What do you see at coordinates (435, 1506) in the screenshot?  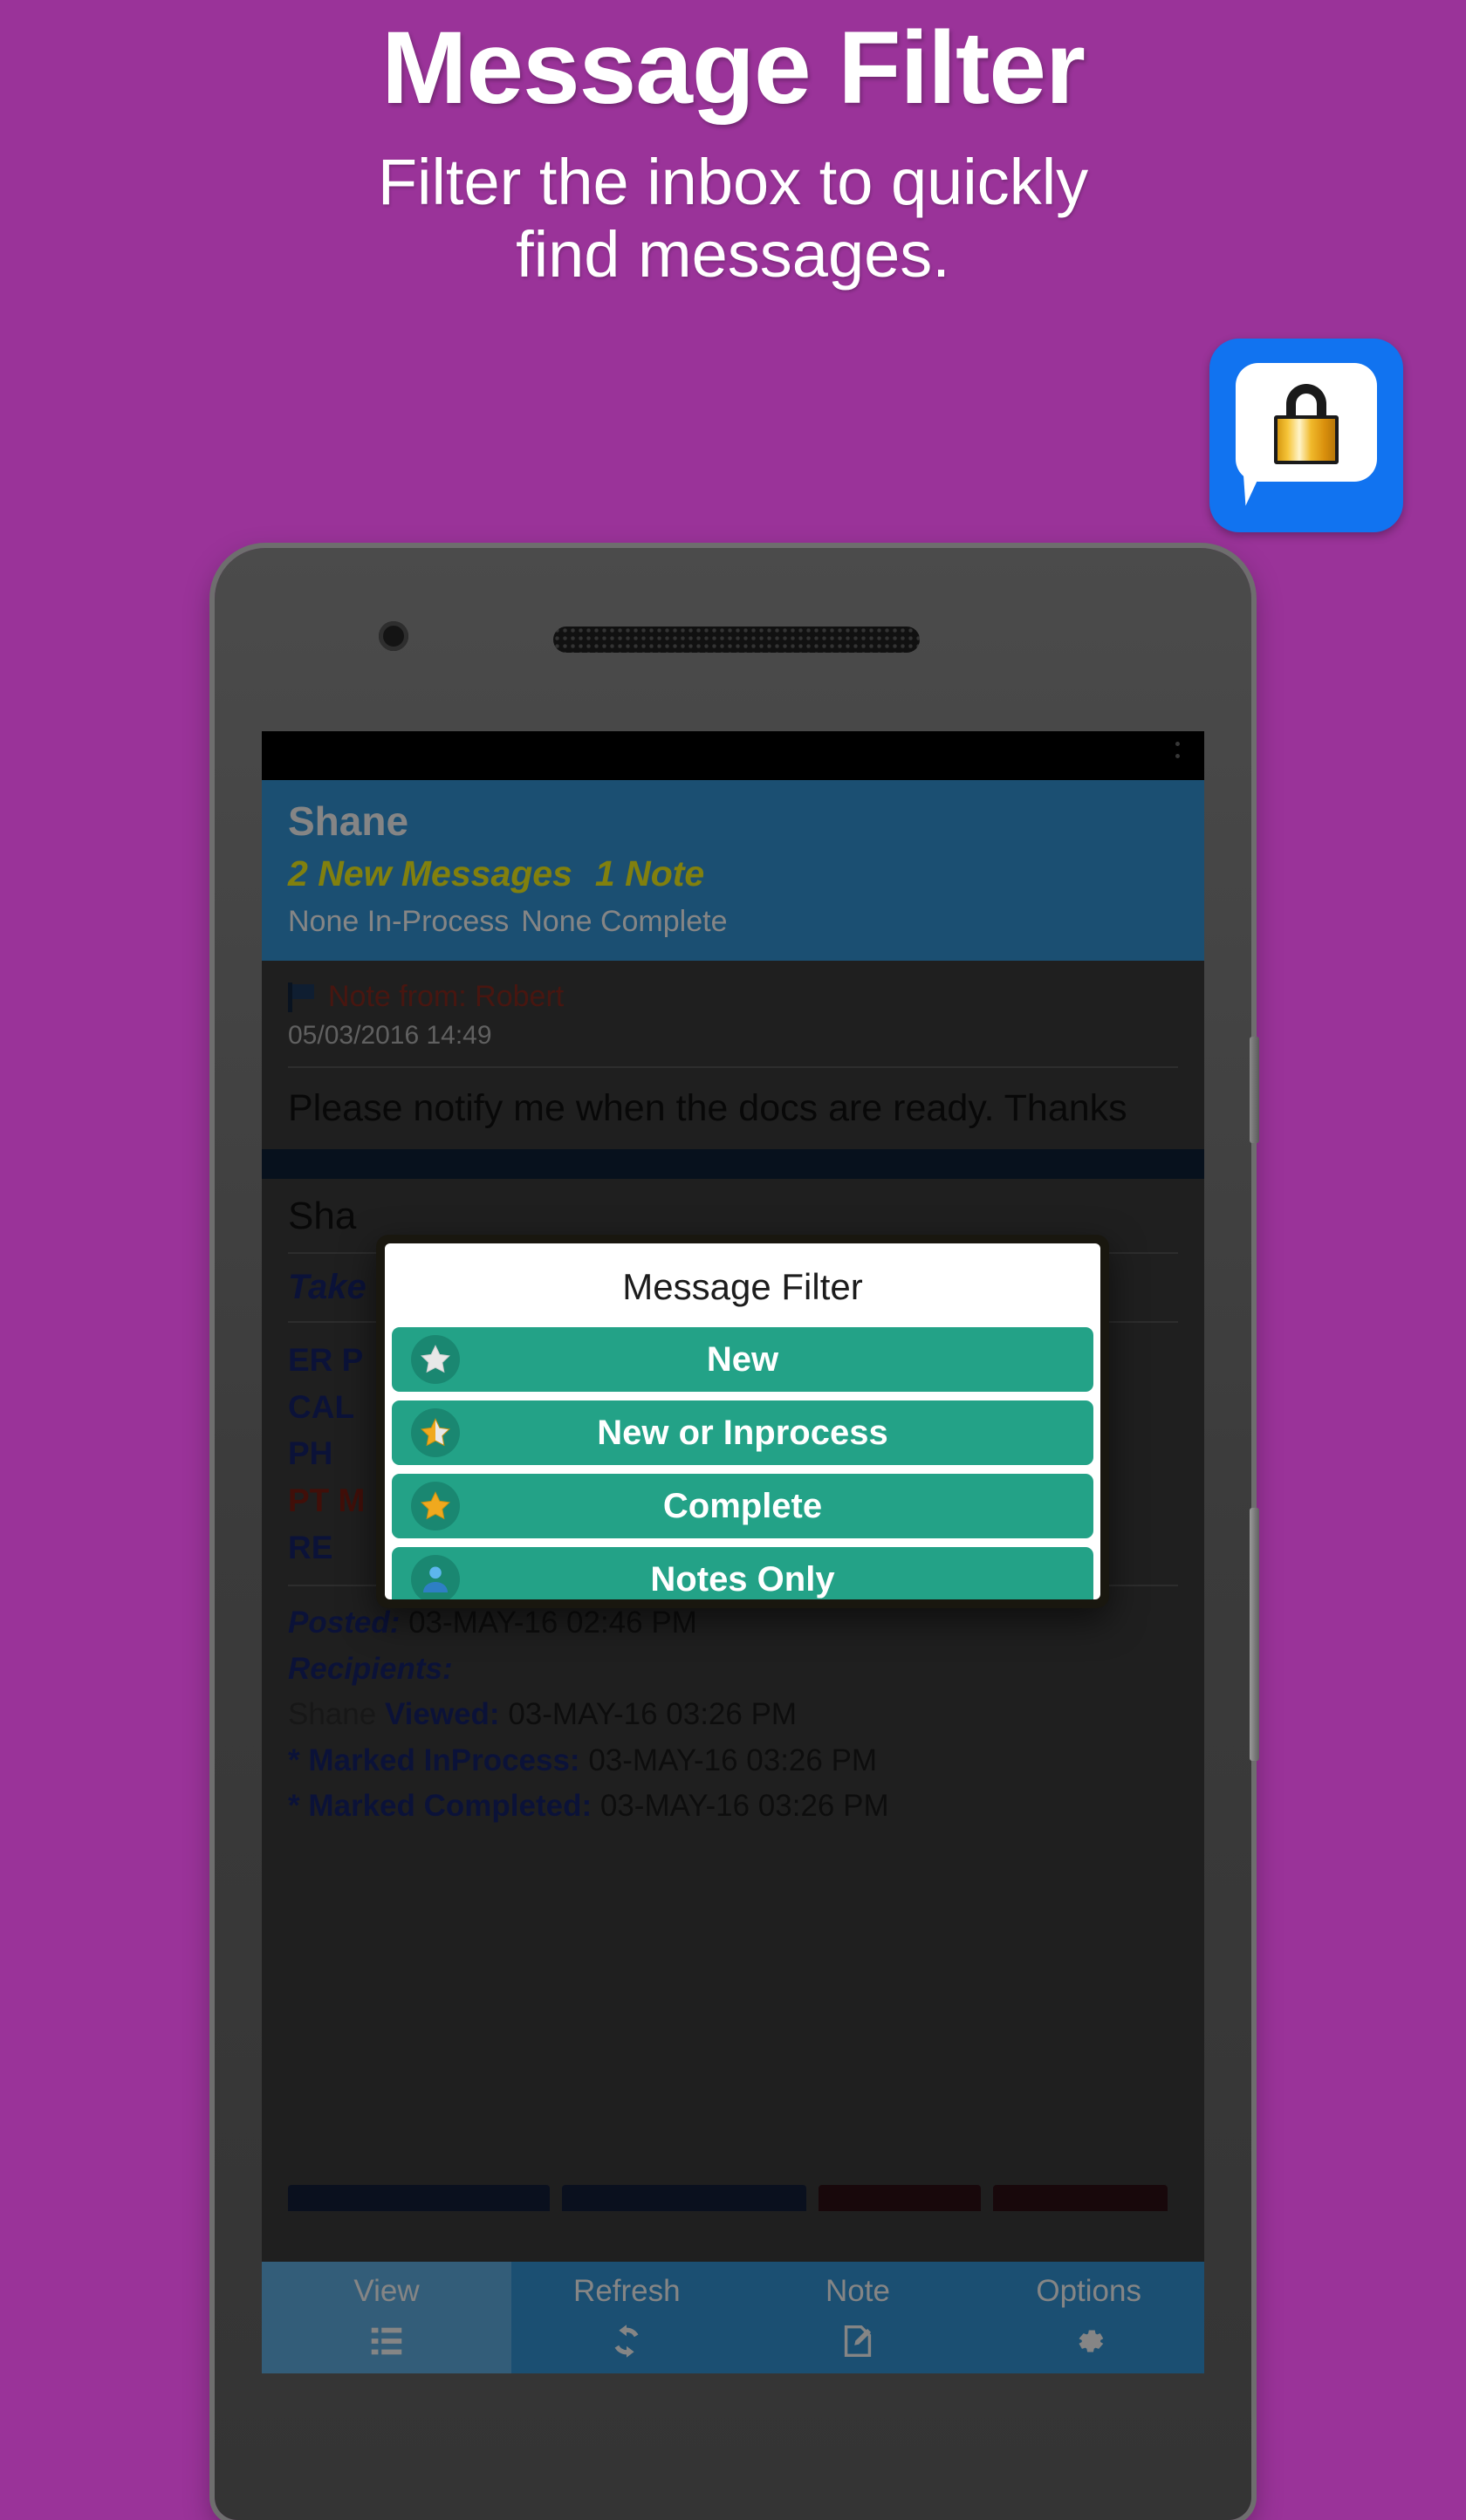 I see `star-gold-icon` at bounding box center [435, 1506].